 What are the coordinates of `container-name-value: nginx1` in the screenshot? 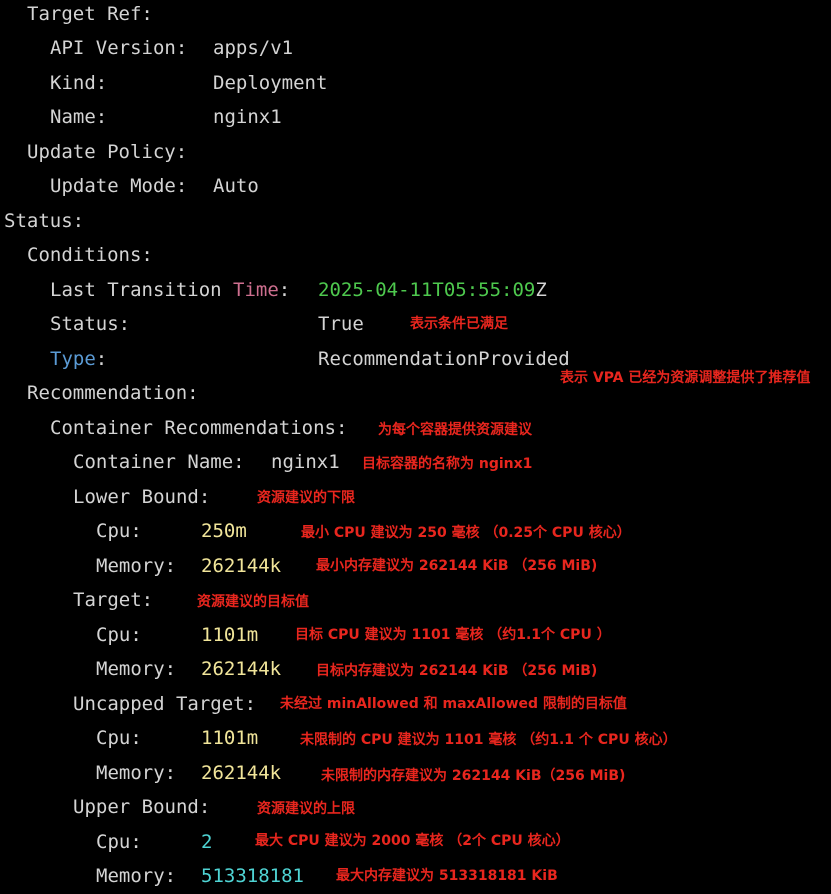 It's located at (305, 462).